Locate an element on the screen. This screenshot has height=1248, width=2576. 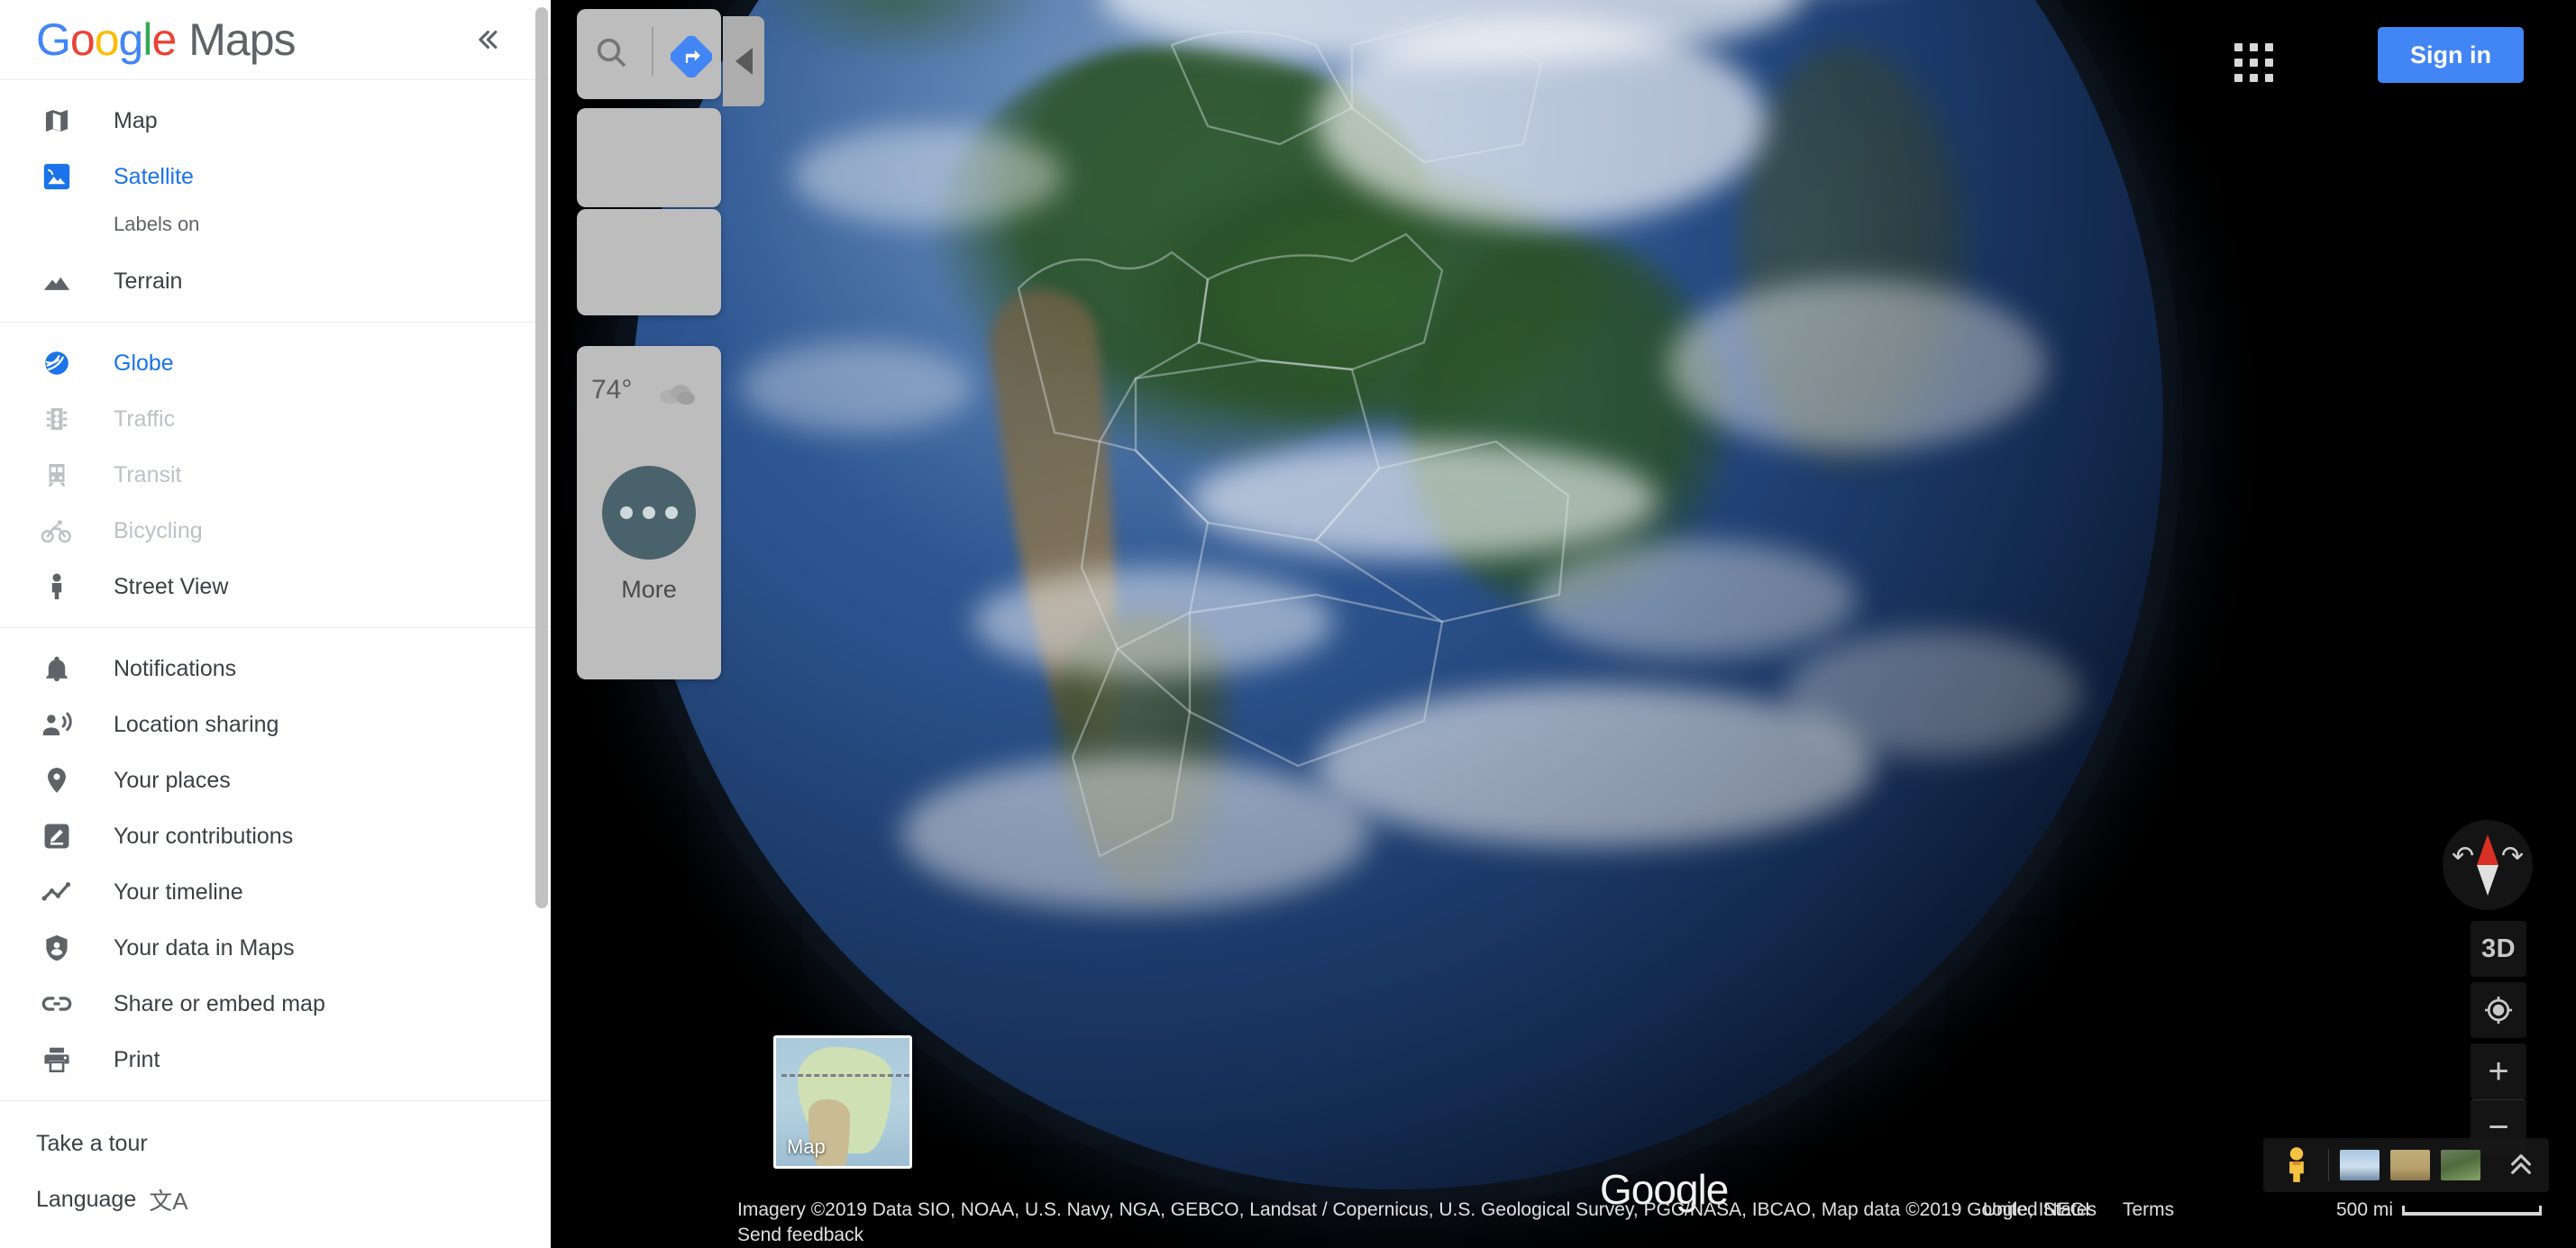
my-location-icon is located at coordinates (2498, 1010).